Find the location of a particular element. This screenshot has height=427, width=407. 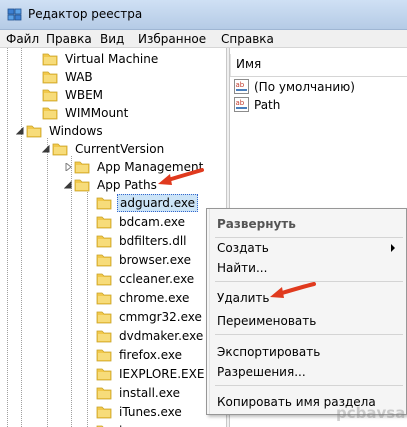

tree-node-label: bdcam.exe is located at coordinates (152, 222).